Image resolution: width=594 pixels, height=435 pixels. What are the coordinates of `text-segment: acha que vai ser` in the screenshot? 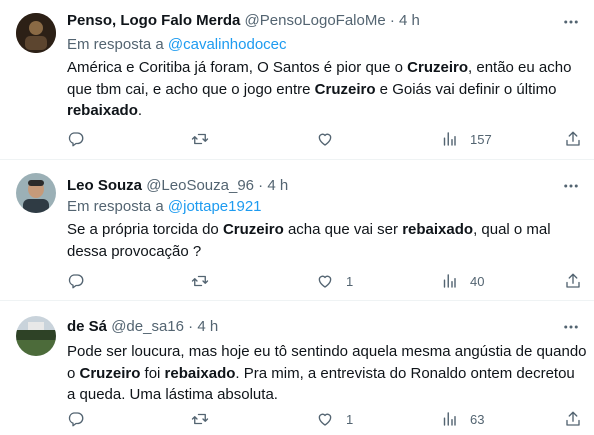 It's located at (343, 229).